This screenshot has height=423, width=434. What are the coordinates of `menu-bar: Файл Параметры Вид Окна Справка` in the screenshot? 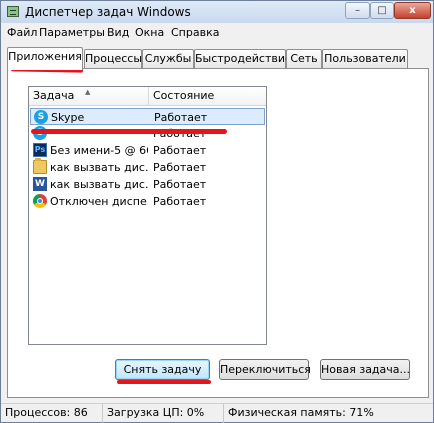 It's located at (217, 32).